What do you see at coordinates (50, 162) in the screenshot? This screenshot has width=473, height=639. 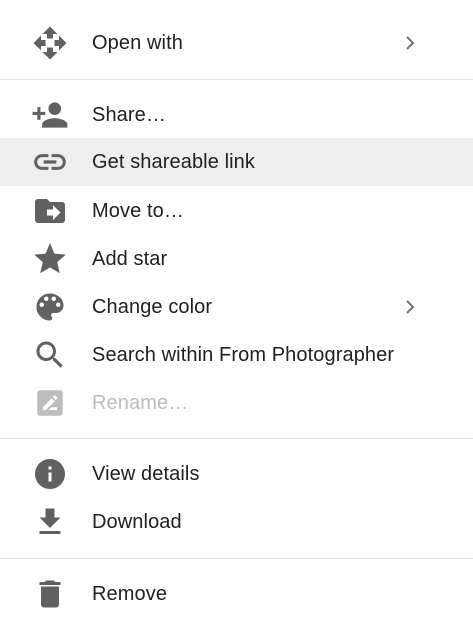 I see `link-icon` at bounding box center [50, 162].